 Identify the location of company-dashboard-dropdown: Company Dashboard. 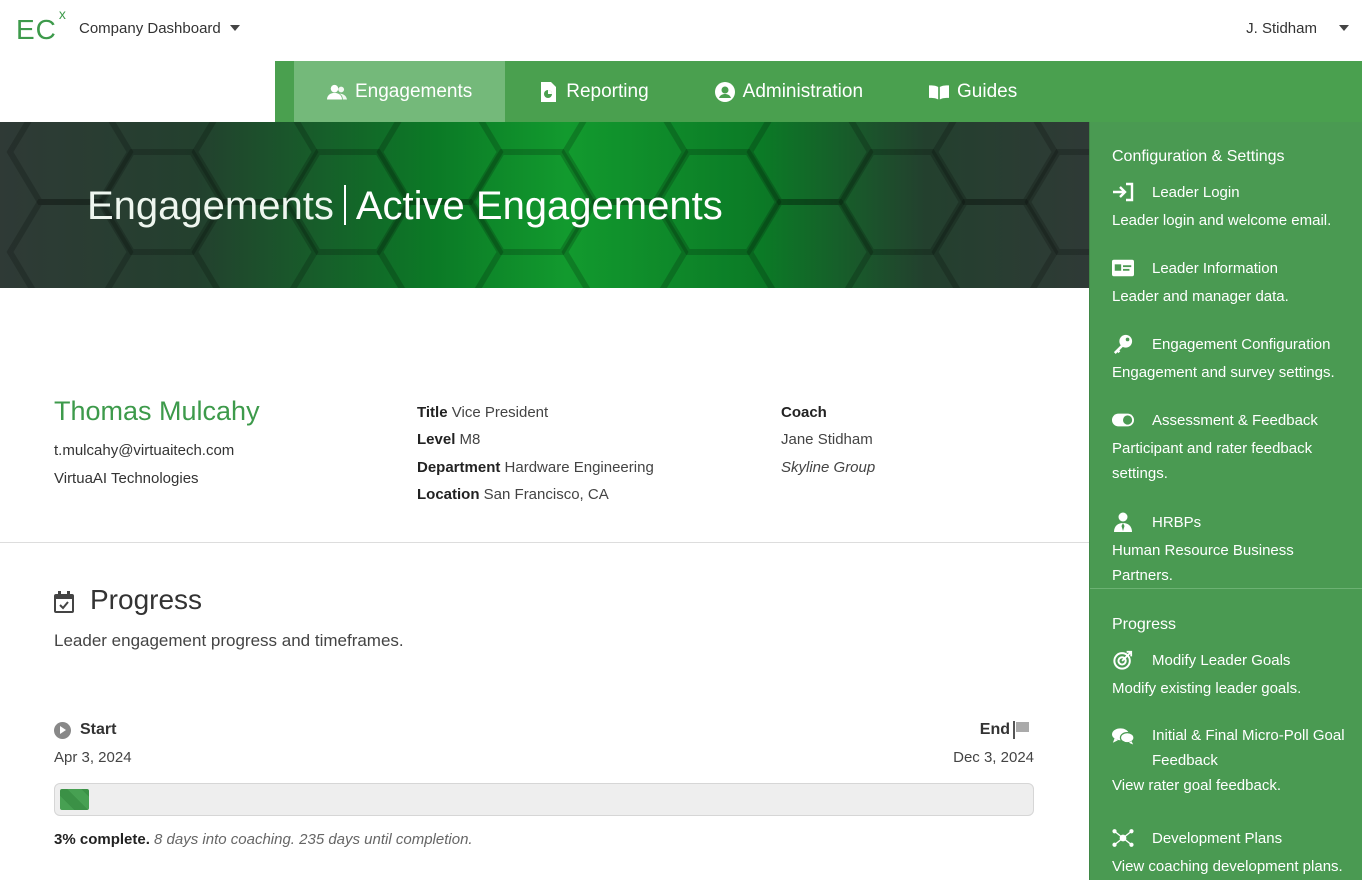
(150, 28).